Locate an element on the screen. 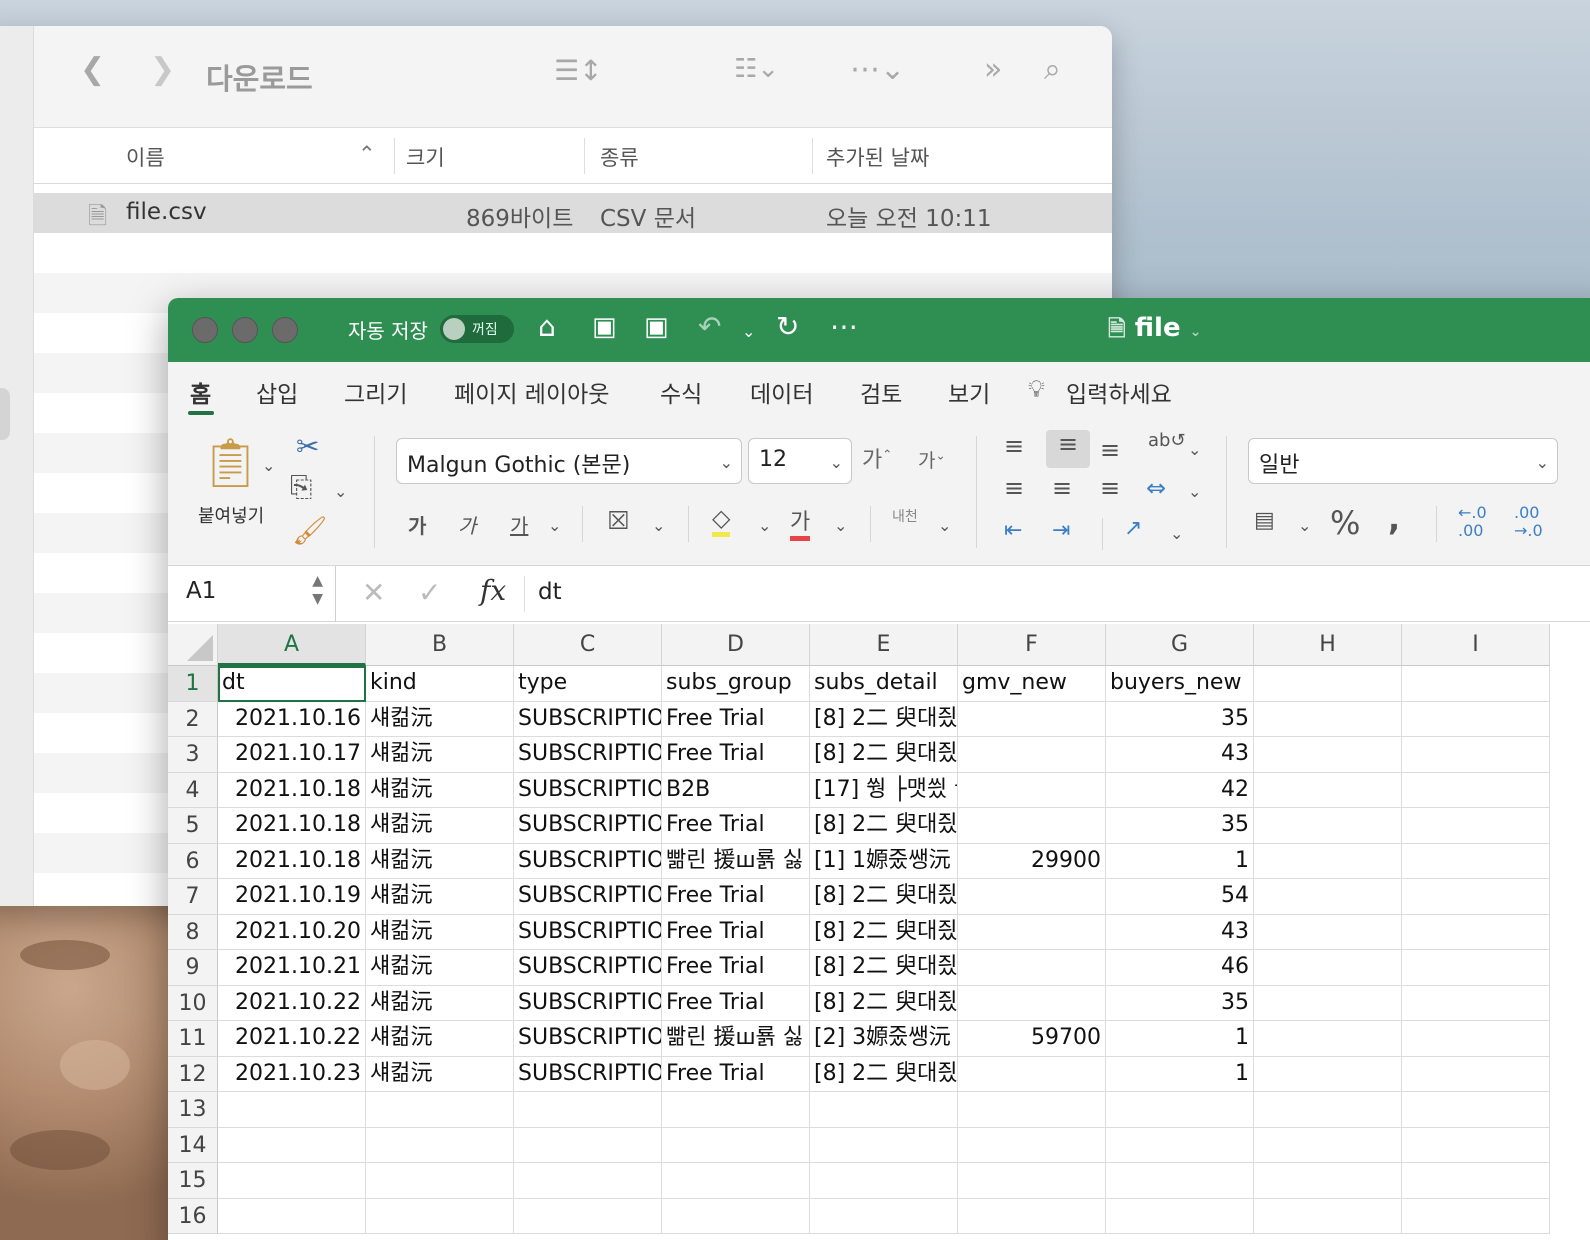 The width and height of the screenshot is (1590, 1240). tab-data: 데이터 is located at coordinates (781, 392).